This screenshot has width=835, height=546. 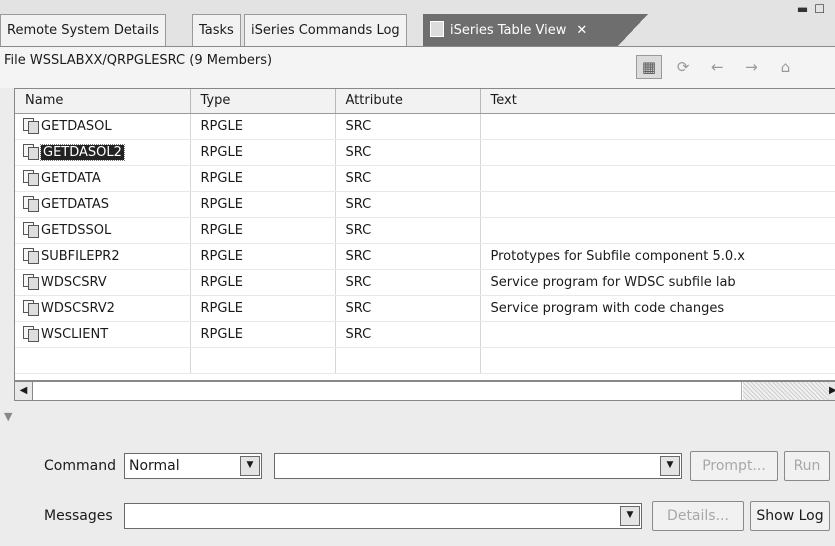 I want to click on tab-iseries-commands-log: iSeries Commands Log, so click(x=325, y=30).